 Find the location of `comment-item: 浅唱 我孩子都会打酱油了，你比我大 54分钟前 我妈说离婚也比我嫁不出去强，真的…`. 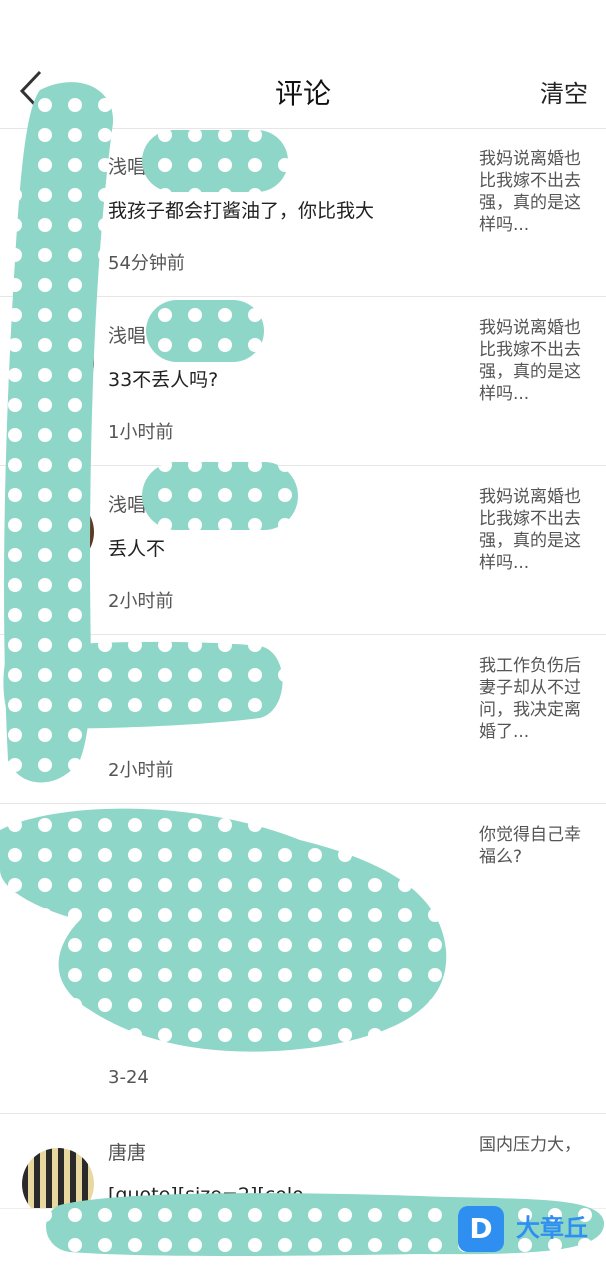

comment-item: 浅唱 我孩子都会打酱油了，你比我大 54分钟前 我妈说离婚也比我嫁不出去强，真的… is located at coordinates (303, 212).